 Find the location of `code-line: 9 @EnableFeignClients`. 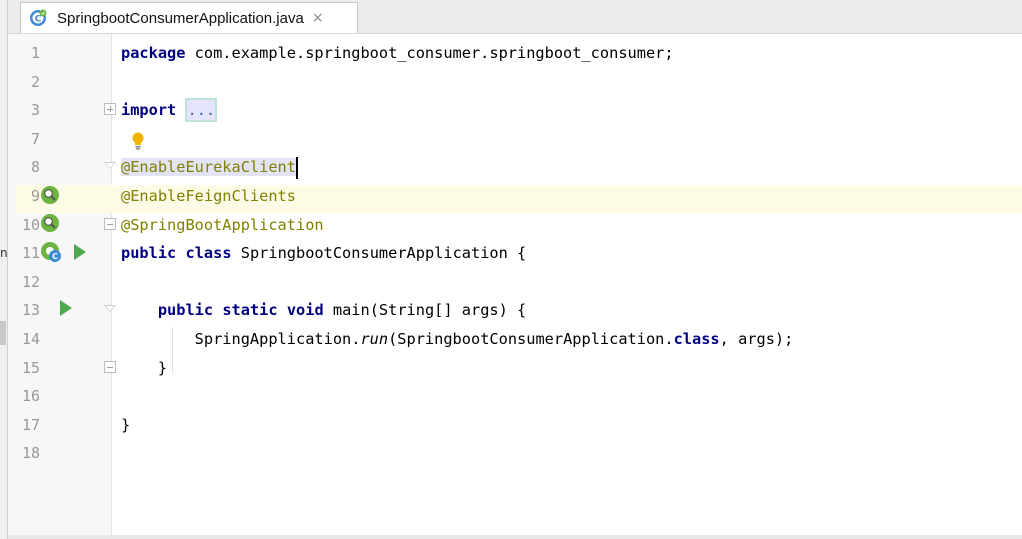

code-line: 9 @EnableFeignClients is located at coordinates (515, 196).